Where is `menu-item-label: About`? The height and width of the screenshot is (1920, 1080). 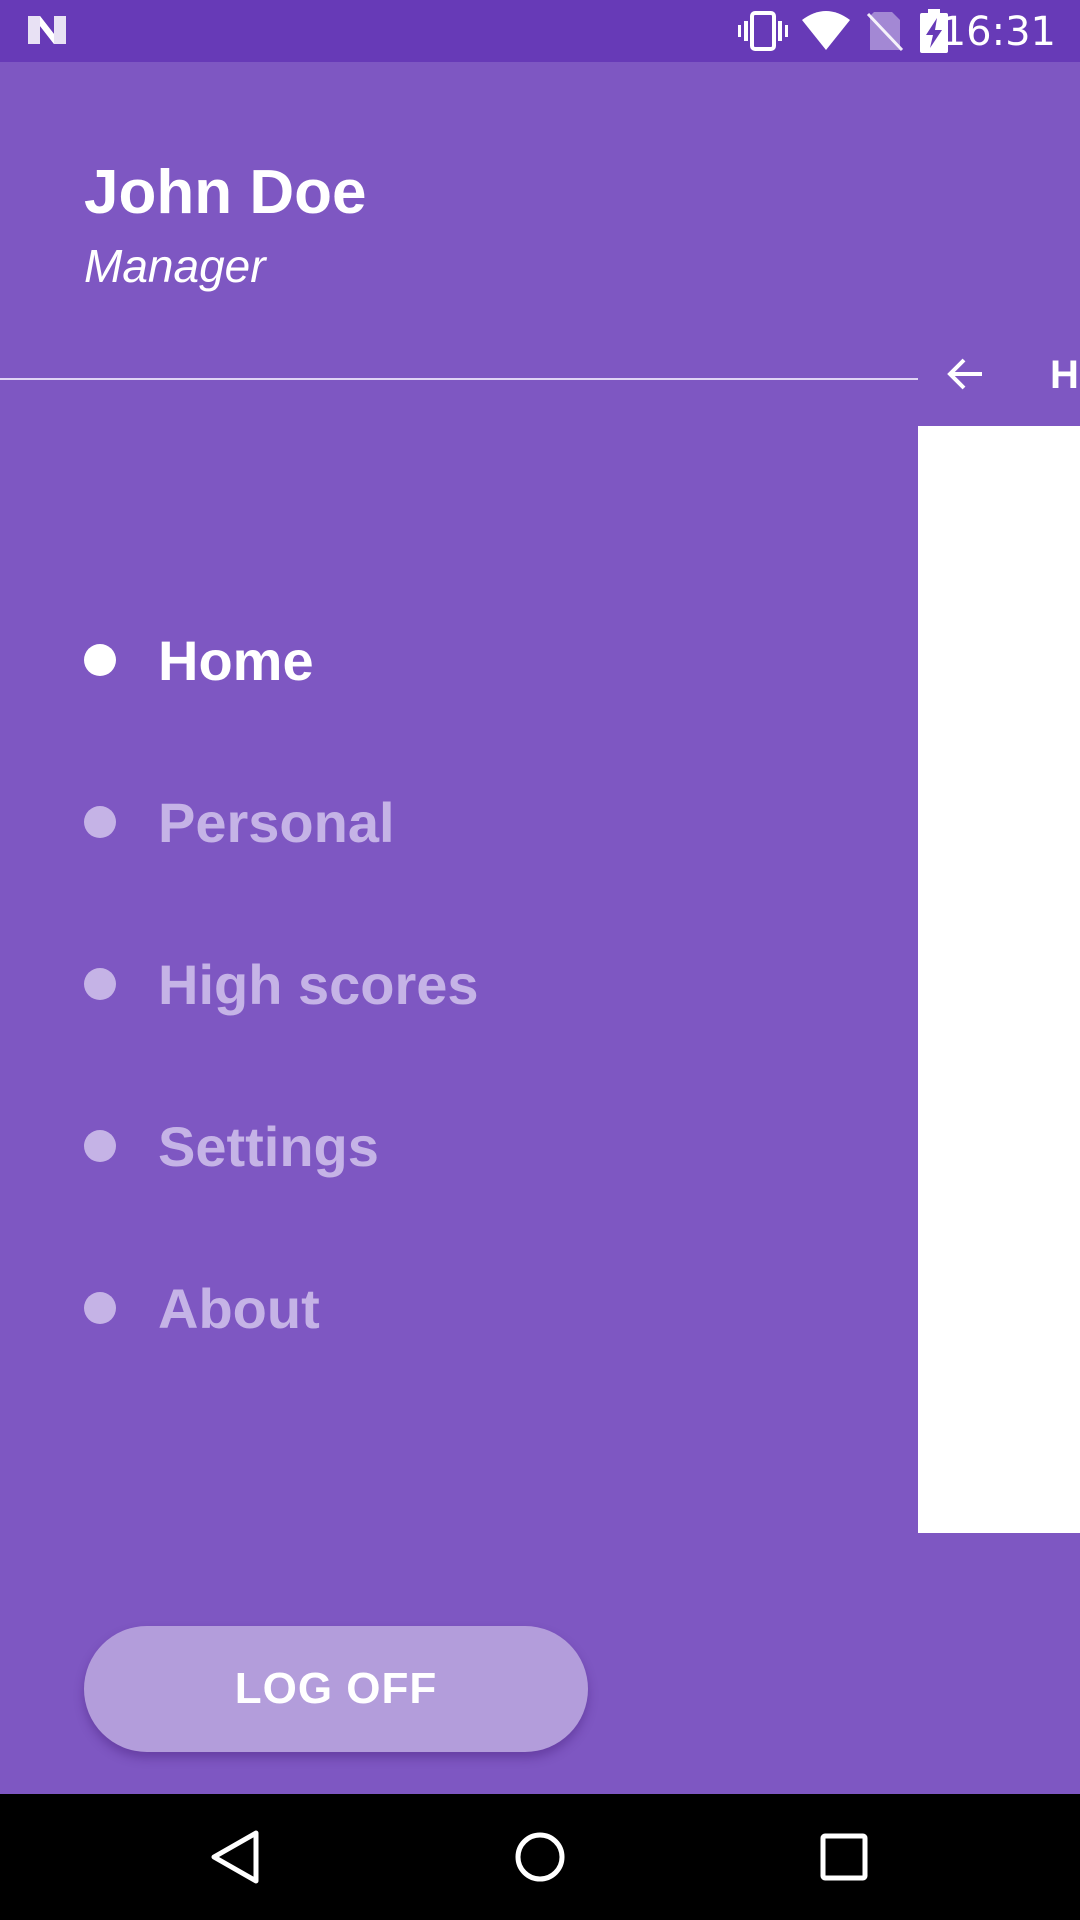
menu-item-label: About is located at coordinates (239, 1308).